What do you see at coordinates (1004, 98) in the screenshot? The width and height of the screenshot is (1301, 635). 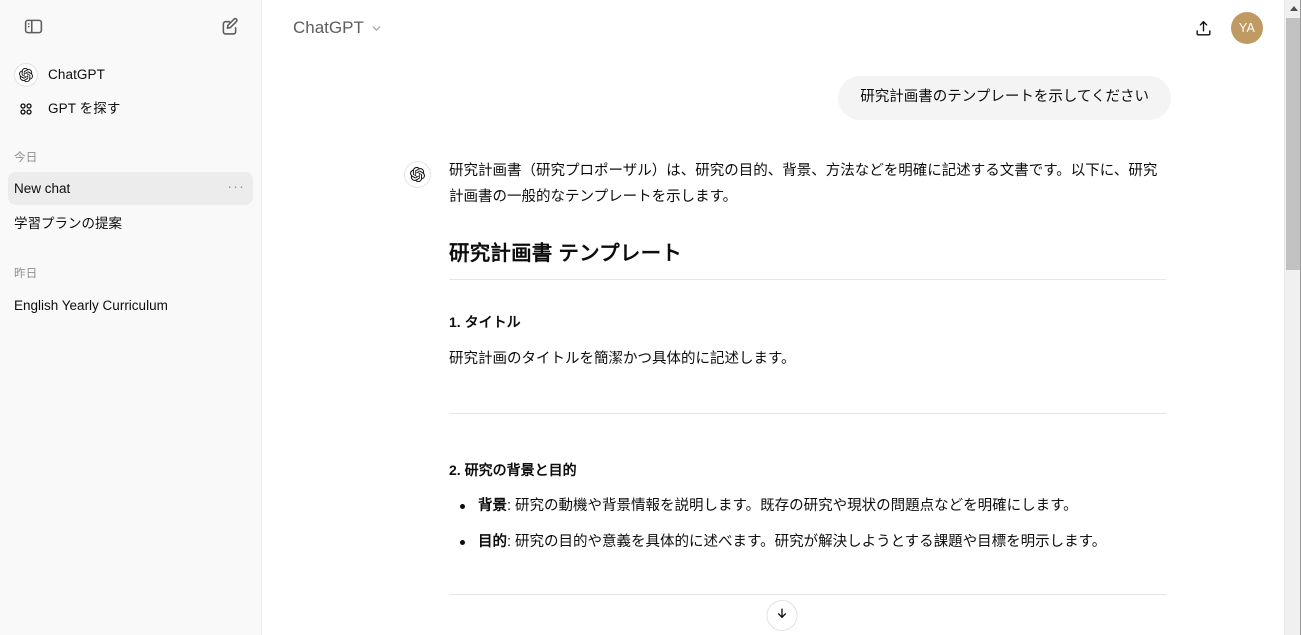 I see `user-message-bubble: 研究計画書のテンプレートを示してください` at bounding box center [1004, 98].